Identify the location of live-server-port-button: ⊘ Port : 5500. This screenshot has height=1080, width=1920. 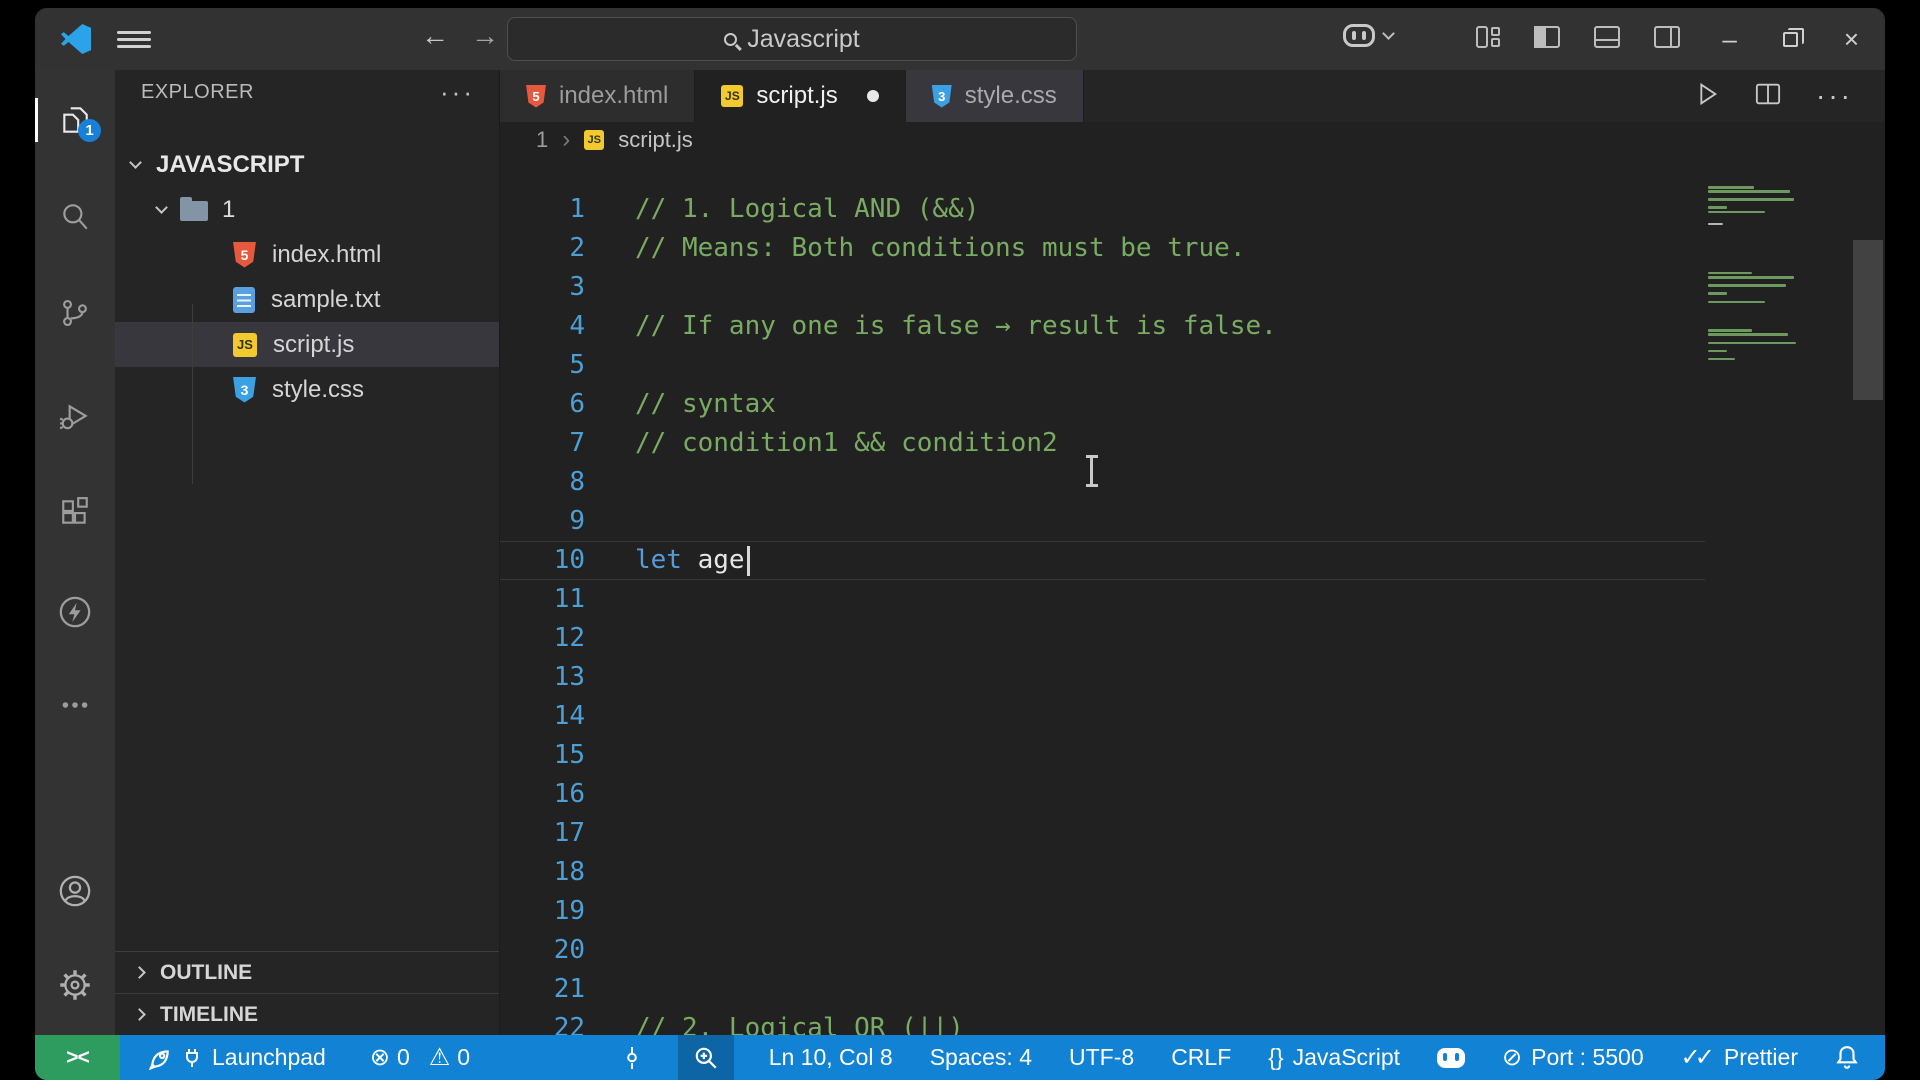
(1573, 1057).